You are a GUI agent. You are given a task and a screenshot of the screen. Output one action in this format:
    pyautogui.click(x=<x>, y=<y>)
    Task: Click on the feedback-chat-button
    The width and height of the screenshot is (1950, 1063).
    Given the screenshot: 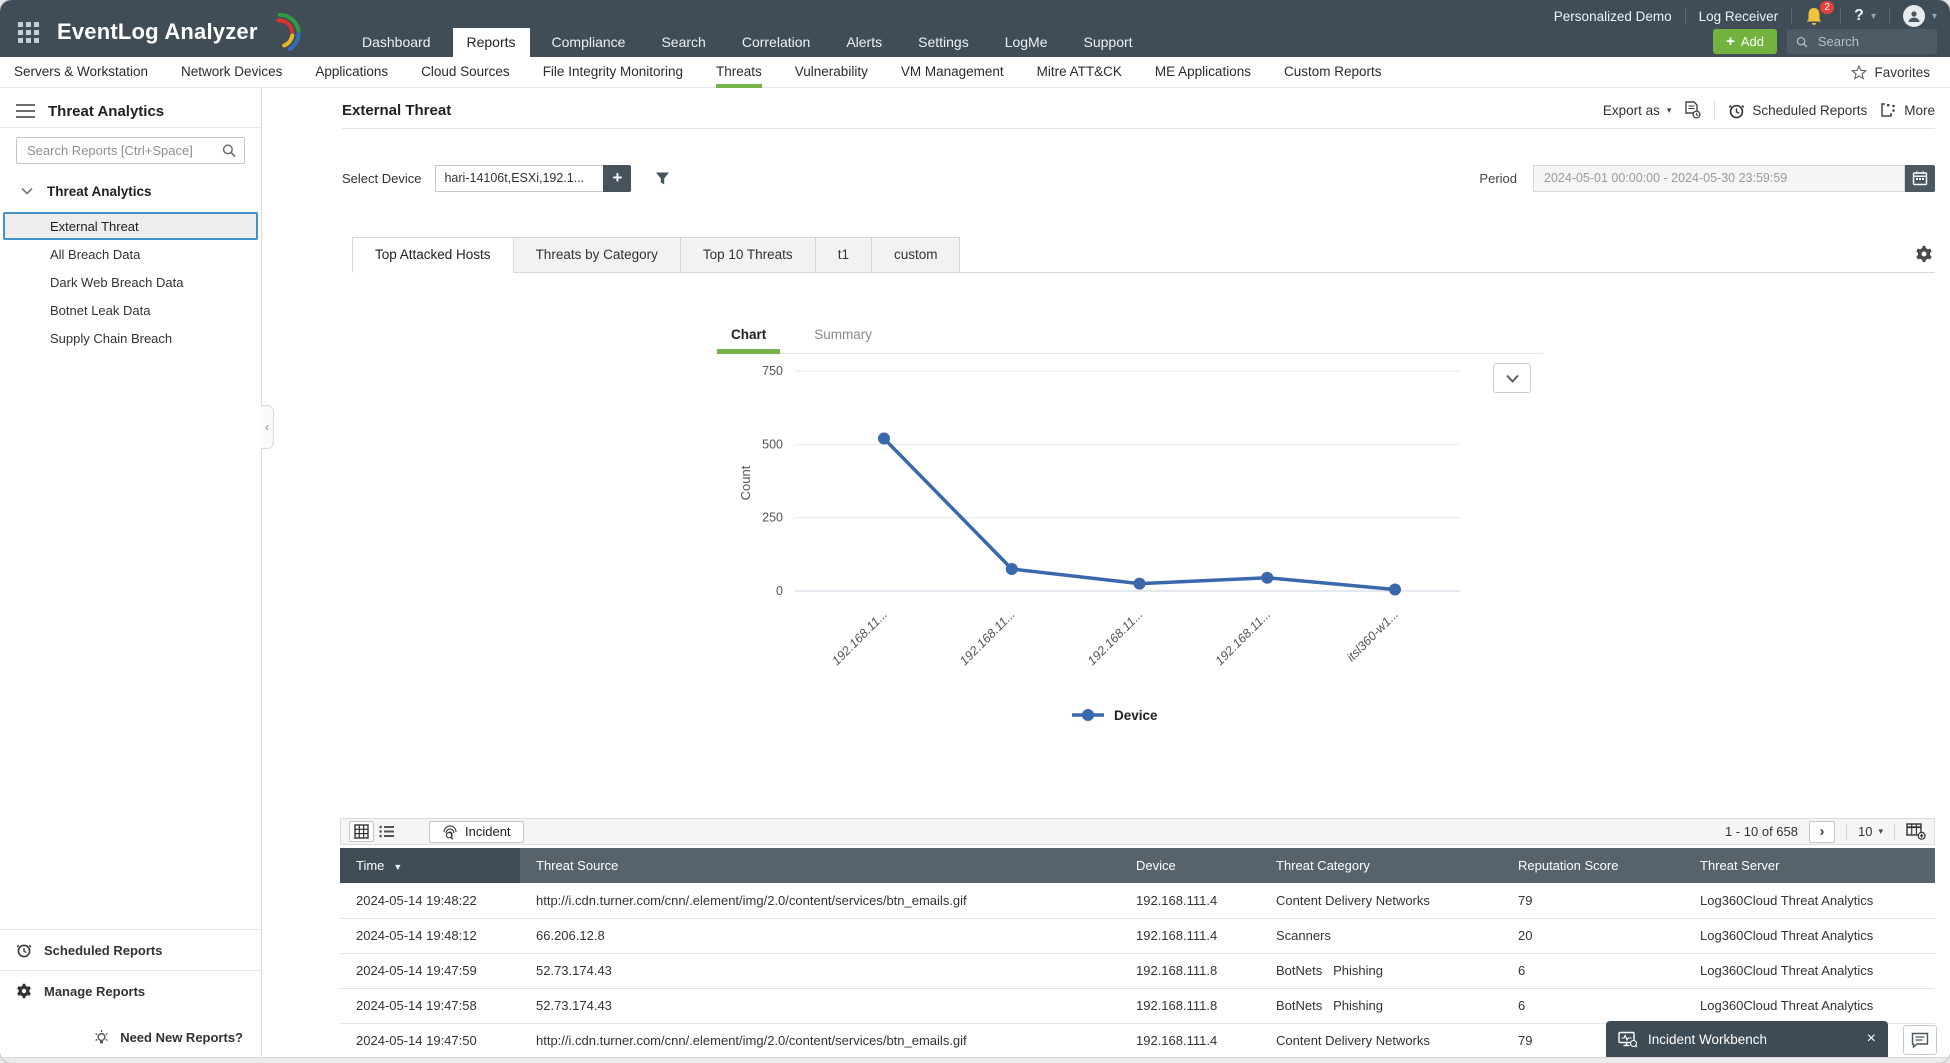 What is the action you would take?
    pyautogui.click(x=1920, y=1040)
    